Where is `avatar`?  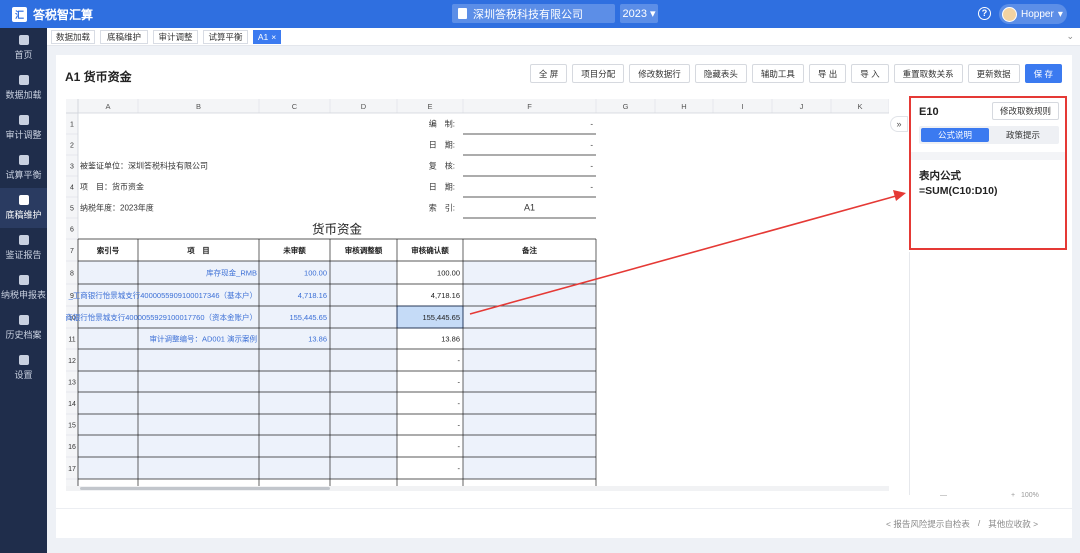 avatar is located at coordinates (1009, 14).